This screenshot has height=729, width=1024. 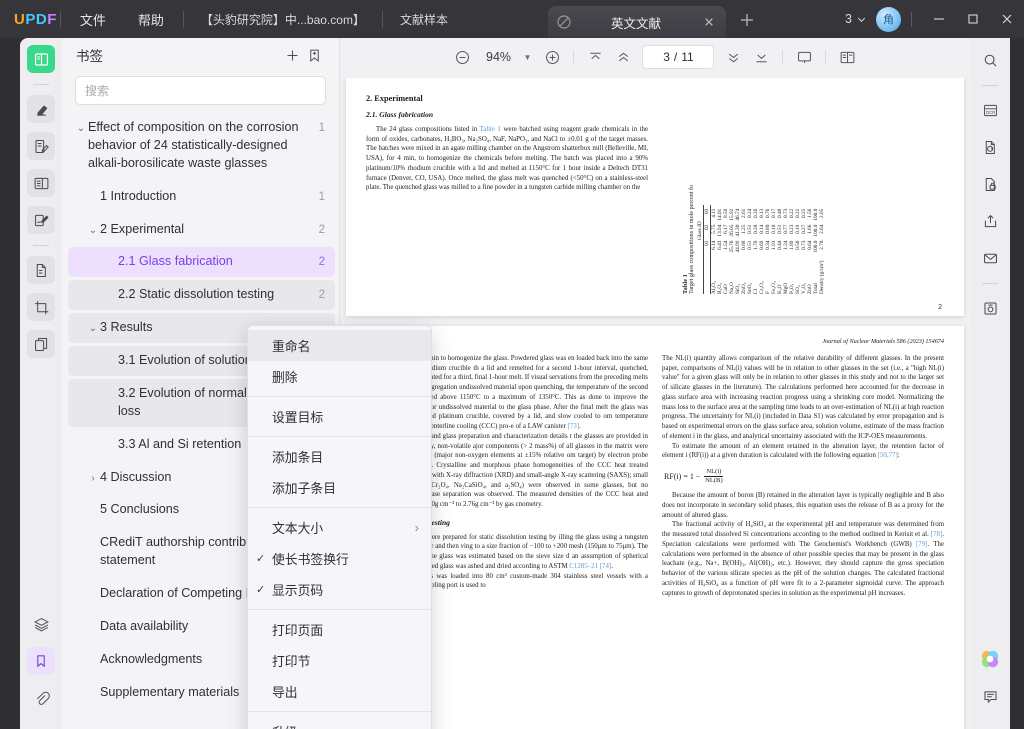 I want to click on citation-link-78: [78], so click(x=936, y=534).